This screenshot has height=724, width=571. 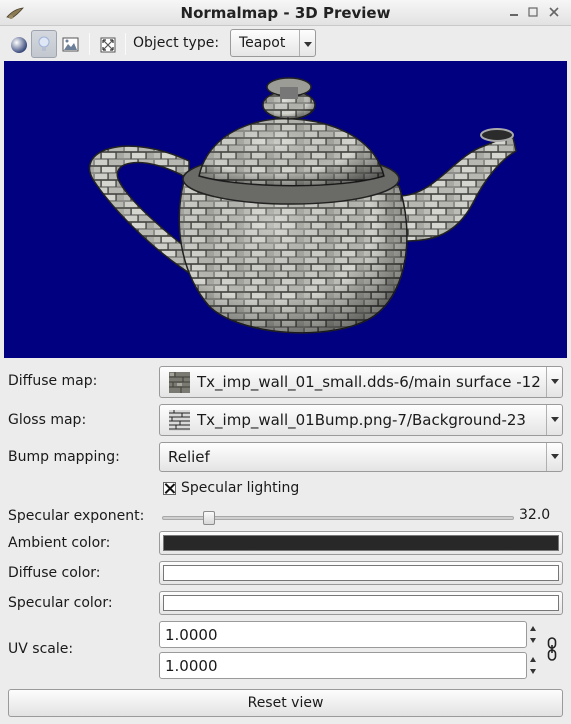 I want to click on object-type-select: Teapot, so click(x=273, y=43).